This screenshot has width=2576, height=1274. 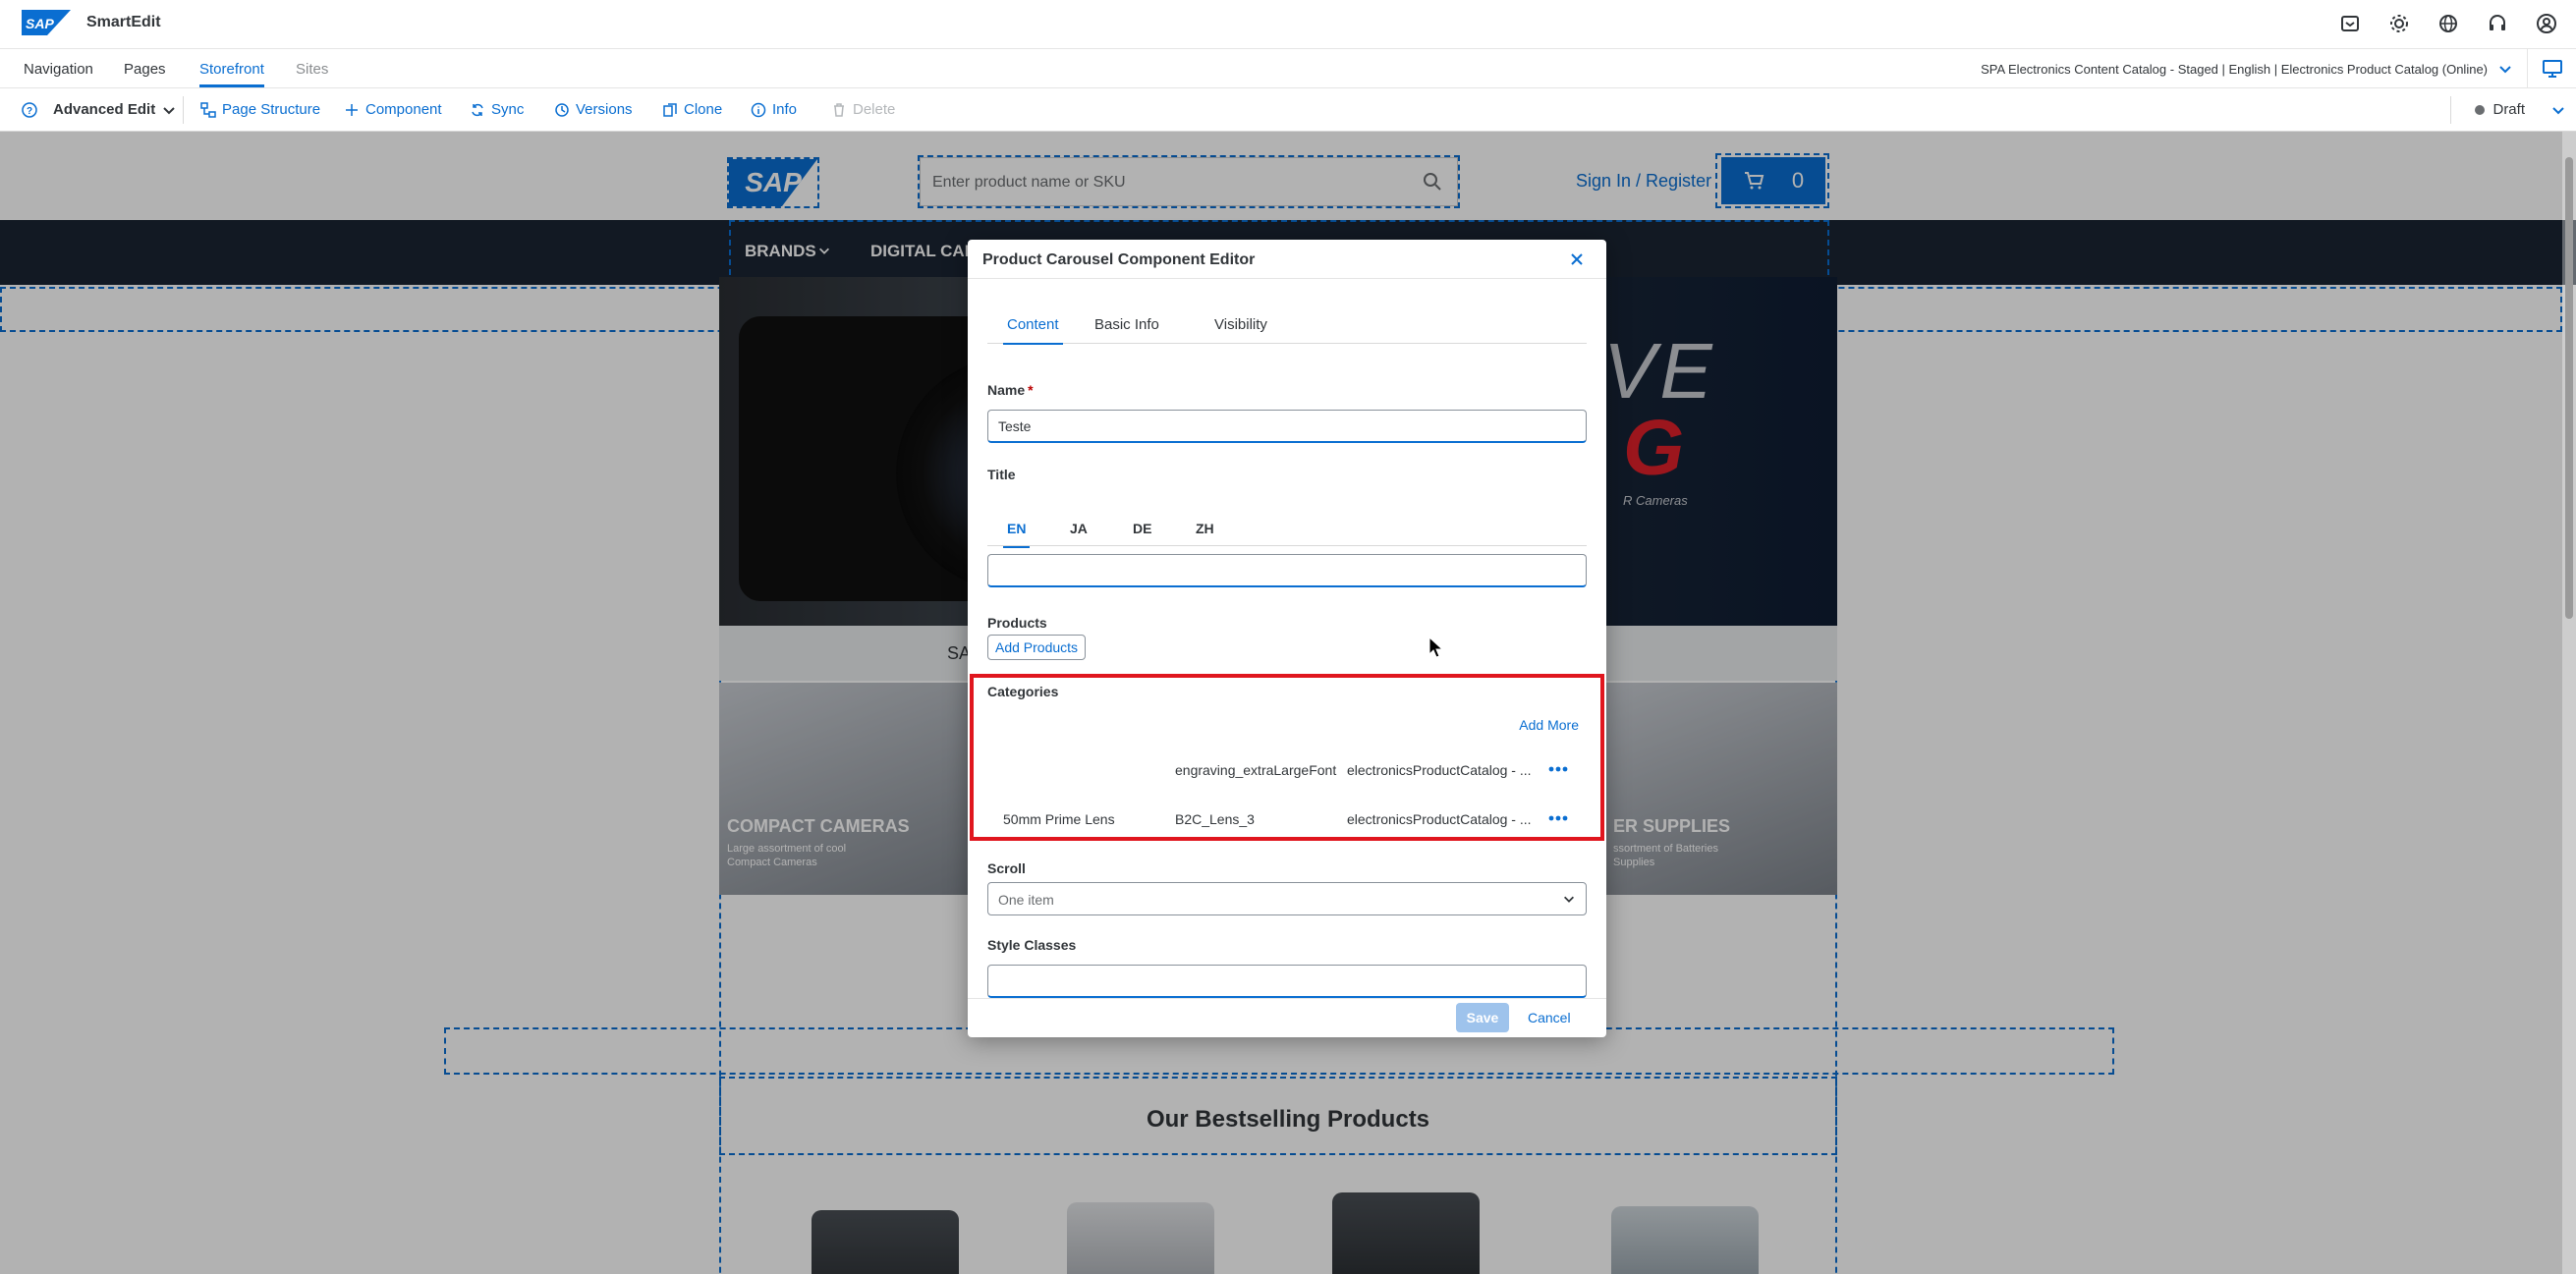 I want to click on cancel-button: Cancel, so click(x=1549, y=1018).